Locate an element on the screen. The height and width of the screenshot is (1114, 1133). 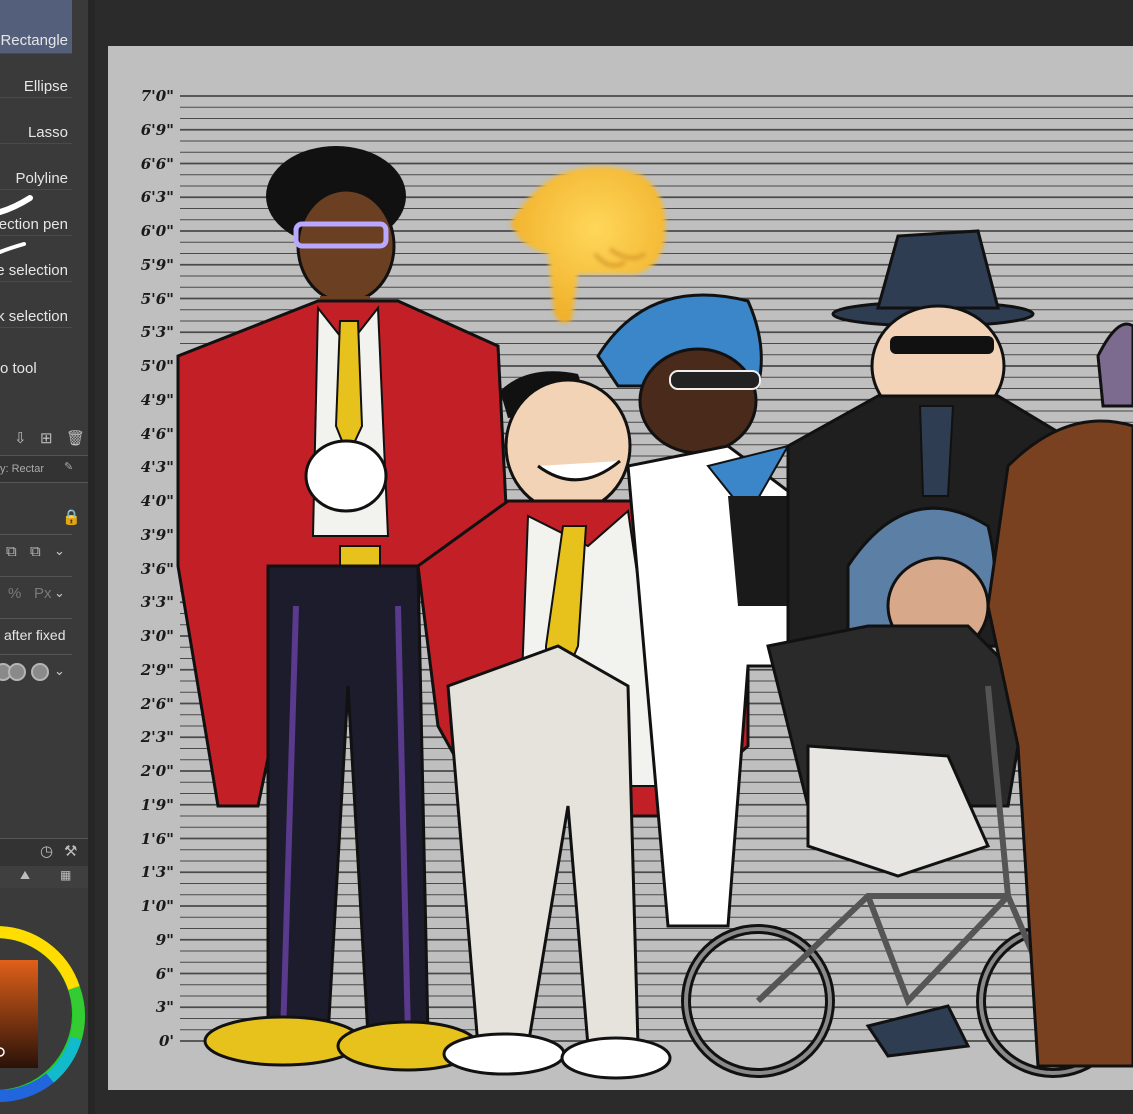
tool-polyline: Polyline is located at coordinates (36, 168).